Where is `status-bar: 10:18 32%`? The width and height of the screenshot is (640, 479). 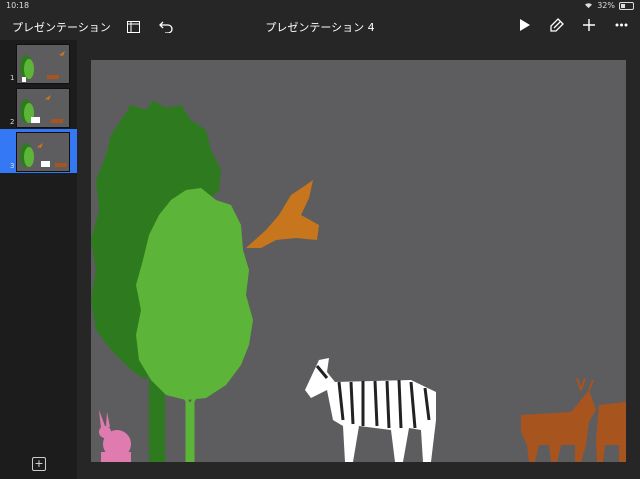 status-bar: 10:18 32% is located at coordinates (320, 6).